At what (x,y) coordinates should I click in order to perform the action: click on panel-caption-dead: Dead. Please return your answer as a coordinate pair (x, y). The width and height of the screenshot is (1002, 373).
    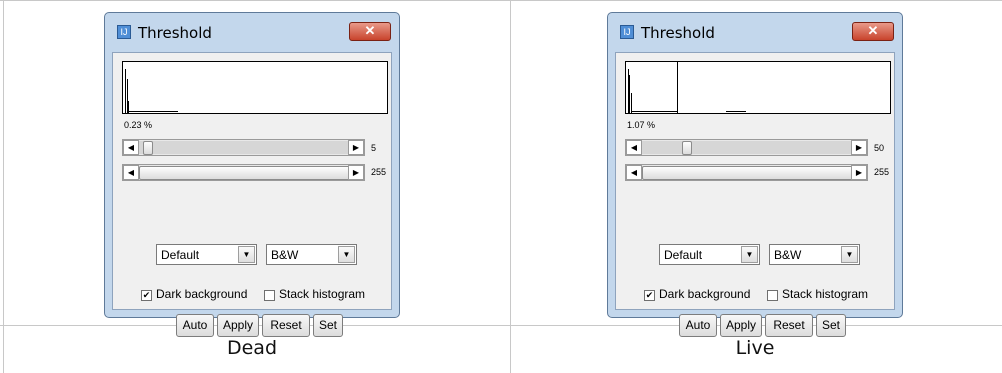
    Looking at the image, I should click on (252, 348).